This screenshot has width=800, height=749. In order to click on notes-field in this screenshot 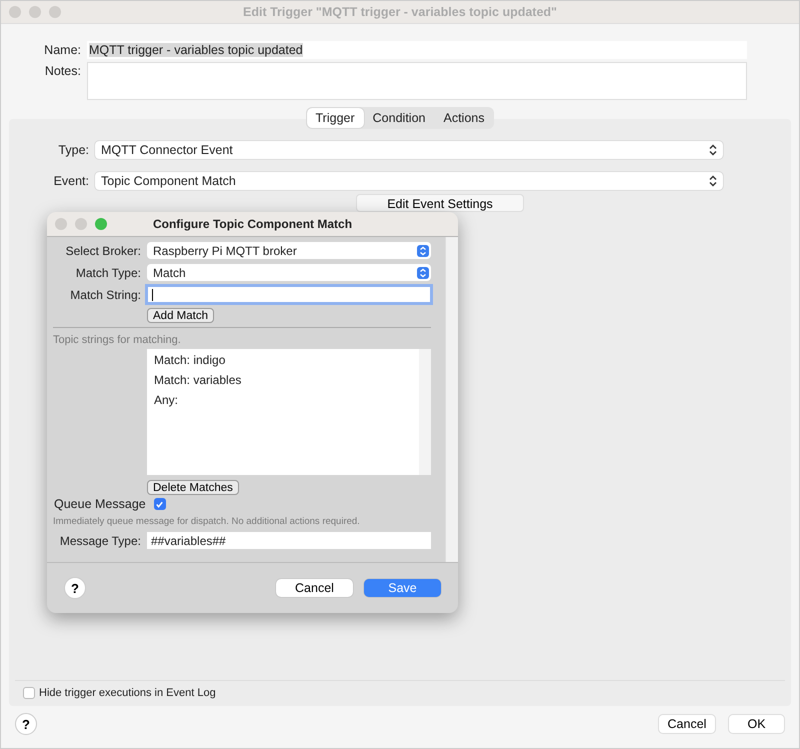, I will do `click(417, 81)`.